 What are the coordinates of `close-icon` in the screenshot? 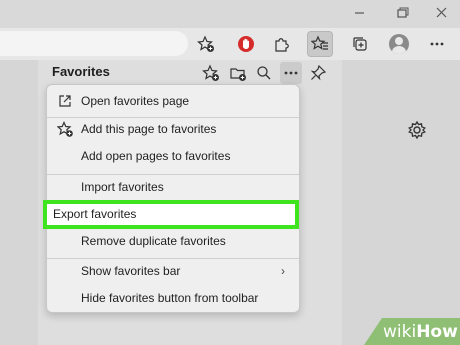 It's located at (441, 12).